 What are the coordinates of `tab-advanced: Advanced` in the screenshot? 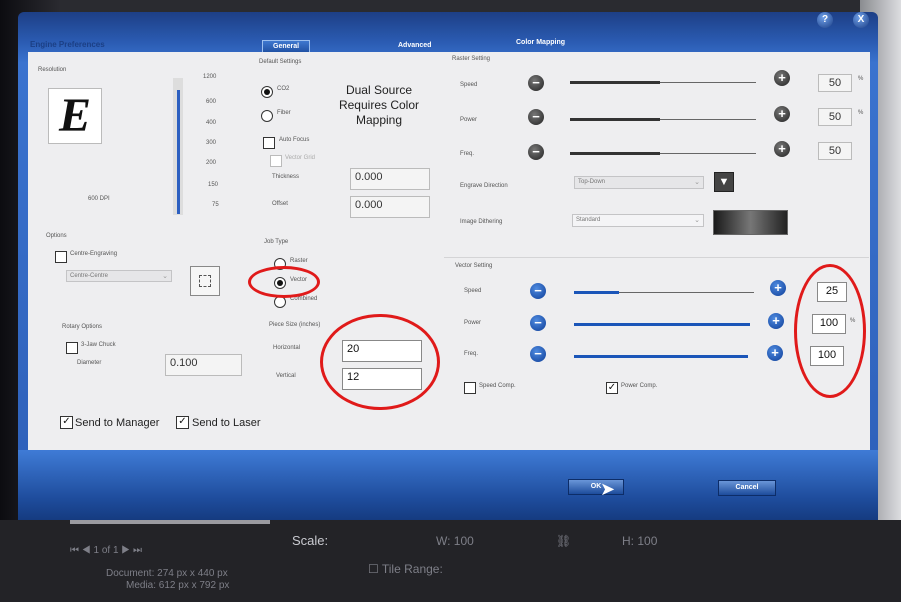 It's located at (414, 45).